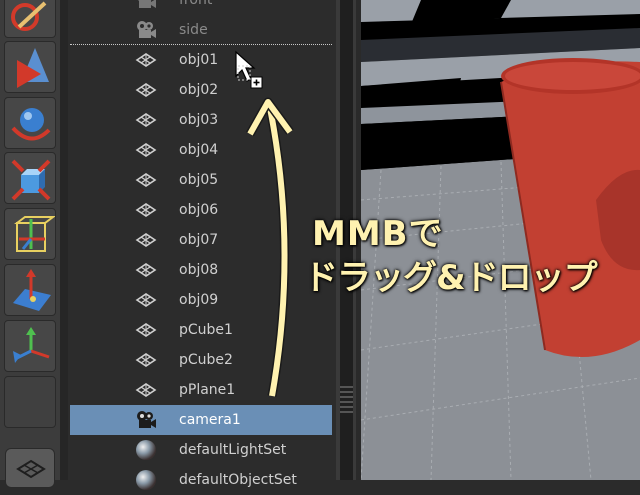 The width and height of the screenshot is (640, 495). What do you see at coordinates (196, 4) in the screenshot?
I see `outliner-item-label: front` at bounding box center [196, 4].